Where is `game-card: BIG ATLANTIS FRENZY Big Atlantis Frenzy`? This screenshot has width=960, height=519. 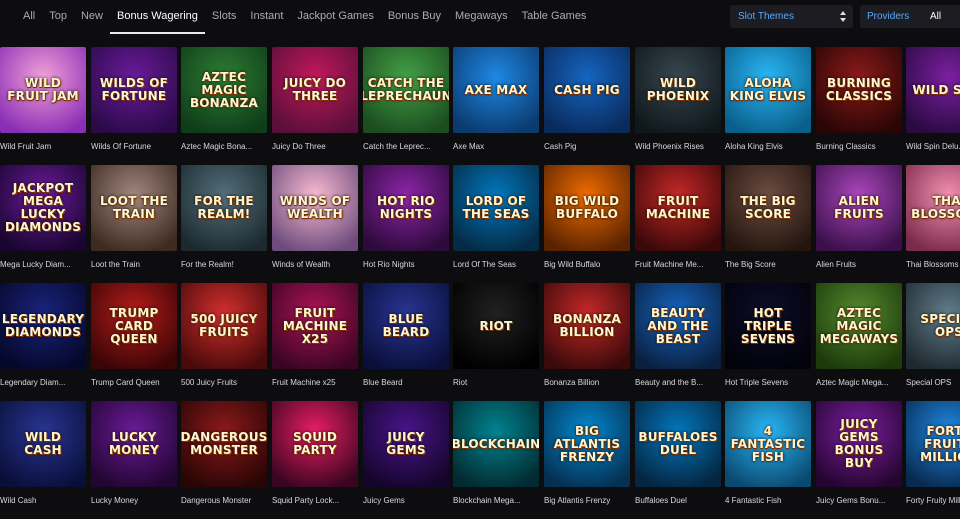 game-card: BIG ATLANTIS FRENZY Big Atlantis Frenzy is located at coordinates (587, 453).